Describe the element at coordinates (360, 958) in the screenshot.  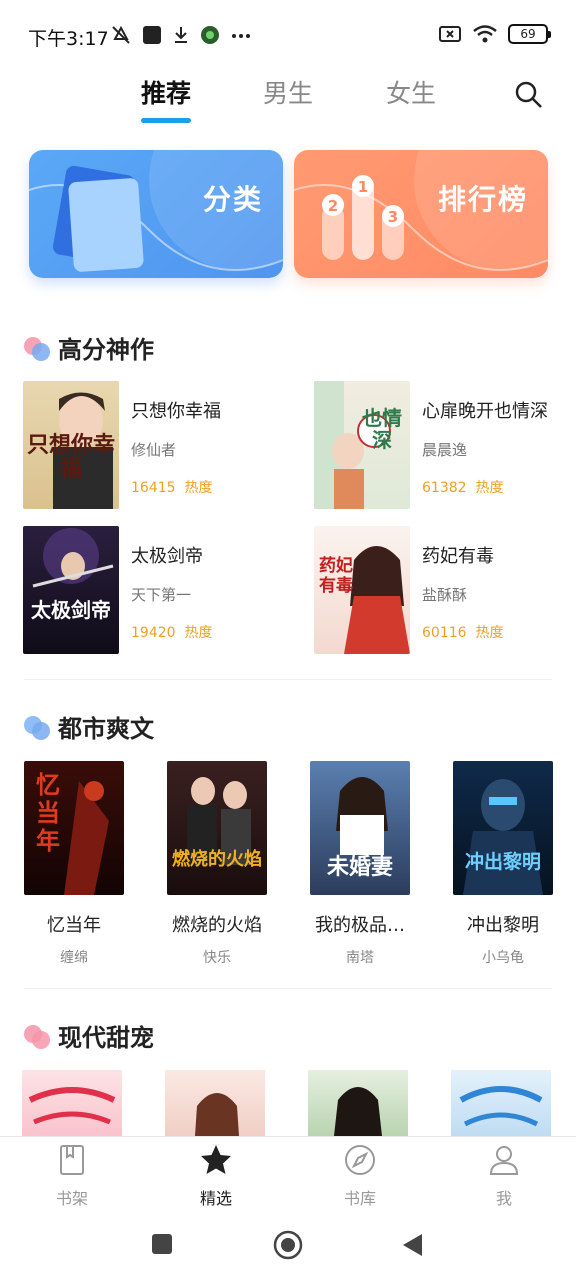
I see `book-author: 南塔` at that location.